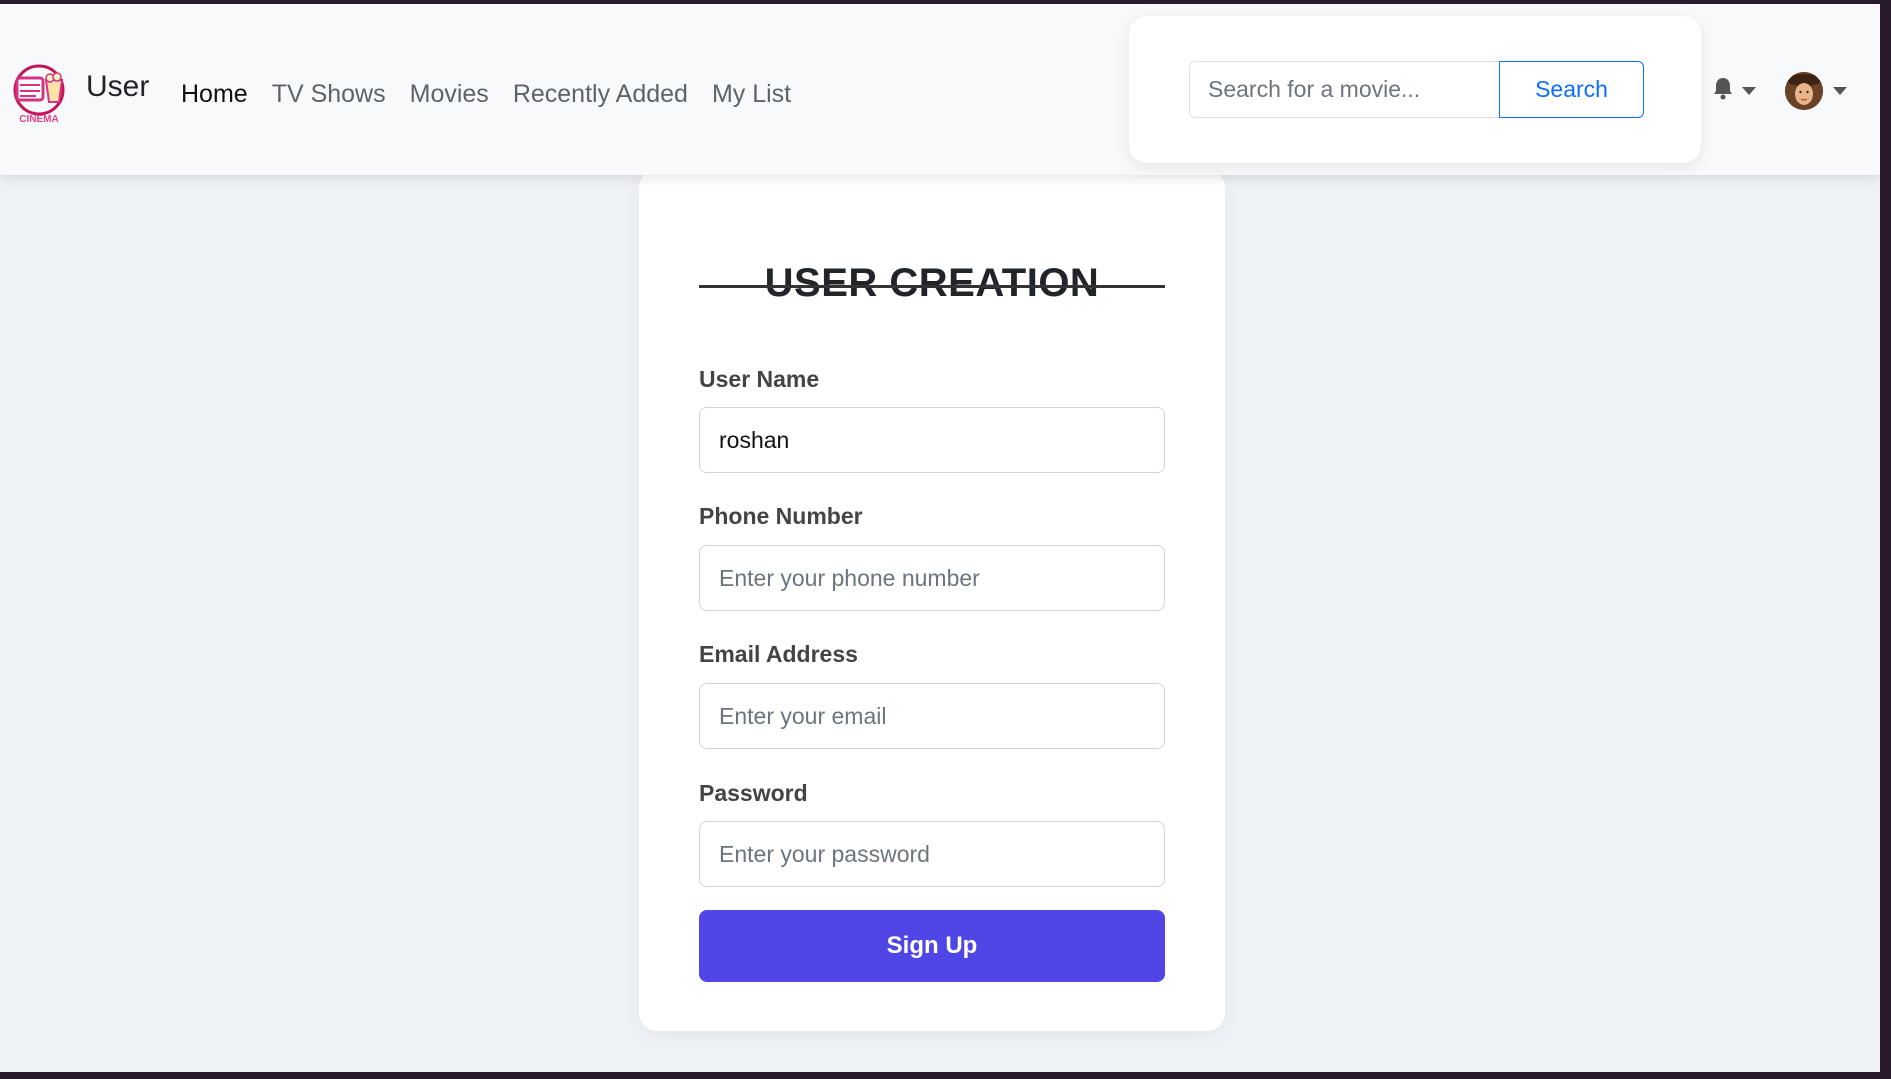  What do you see at coordinates (781, 516) in the screenshot?
I see `phone-number-label: Phone Number` at bounding box center [781, 516].